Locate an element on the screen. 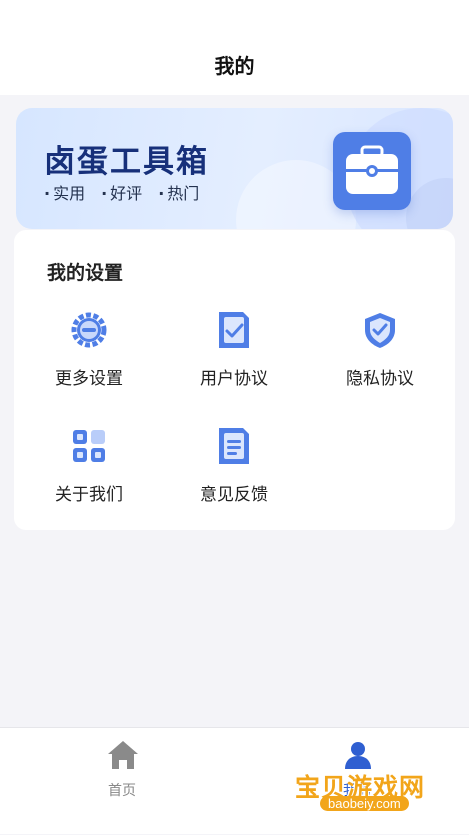 This screenshot has width=469, height=835. user-agreement-button: 用户协议 is located at coordinates (234, 355).